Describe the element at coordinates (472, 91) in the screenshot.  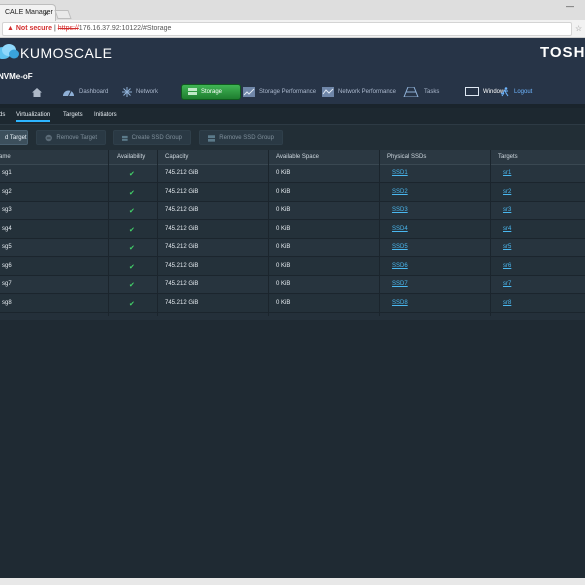
I see `window-monitor-icon` at that location.